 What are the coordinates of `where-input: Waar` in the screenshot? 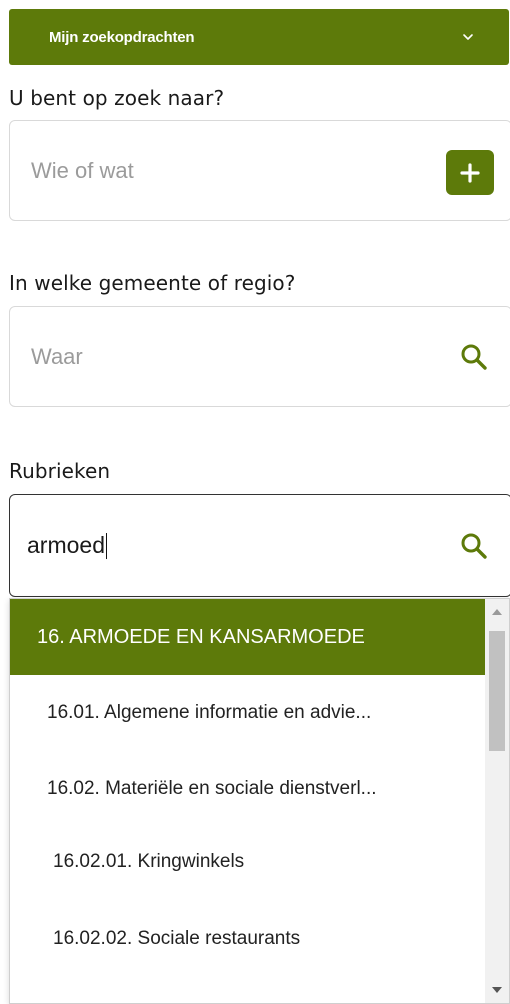 It's located at (259, 356).